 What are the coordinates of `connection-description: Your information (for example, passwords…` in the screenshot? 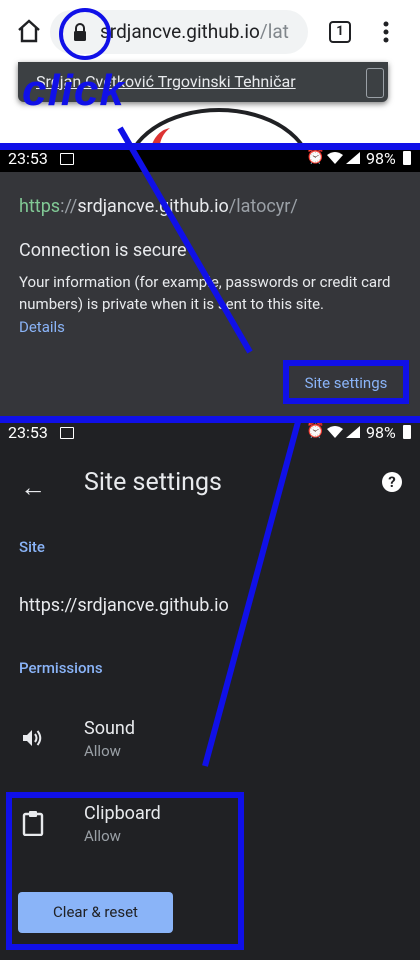 It's located at (205, 293).